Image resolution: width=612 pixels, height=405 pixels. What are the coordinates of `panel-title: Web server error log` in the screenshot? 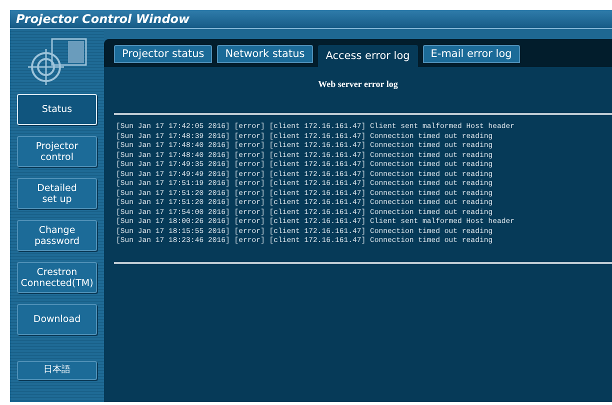 It's located at (358, 84).